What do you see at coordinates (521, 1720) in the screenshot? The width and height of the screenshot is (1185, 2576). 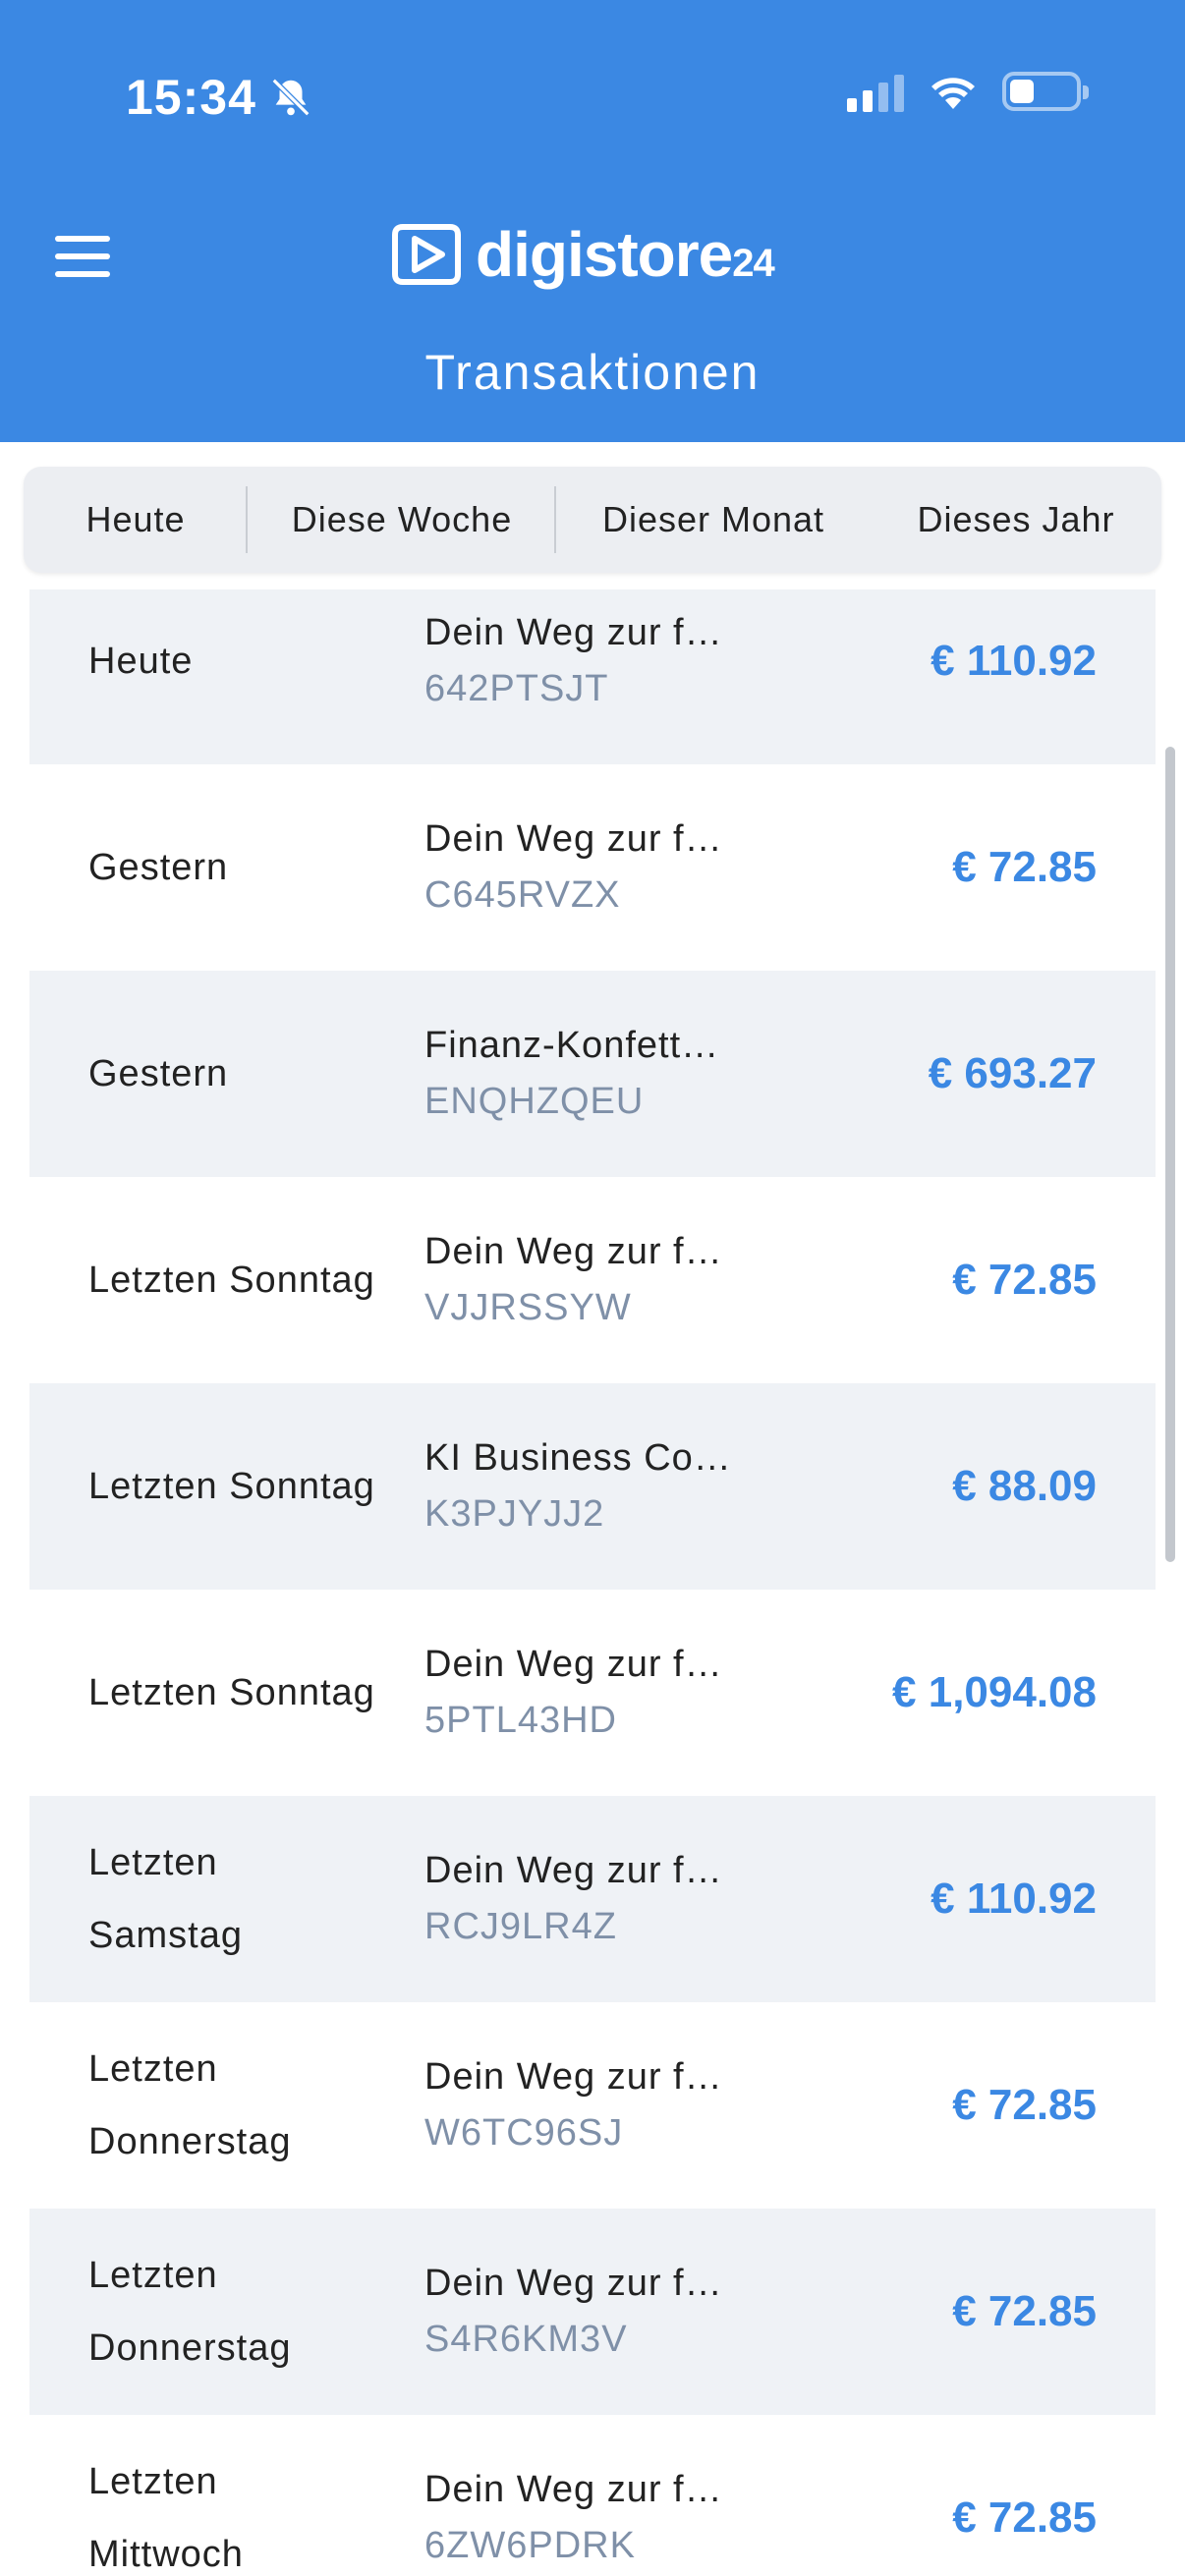 I see `order-id: 5PTL43HD` at bounding box center [521, 1720].